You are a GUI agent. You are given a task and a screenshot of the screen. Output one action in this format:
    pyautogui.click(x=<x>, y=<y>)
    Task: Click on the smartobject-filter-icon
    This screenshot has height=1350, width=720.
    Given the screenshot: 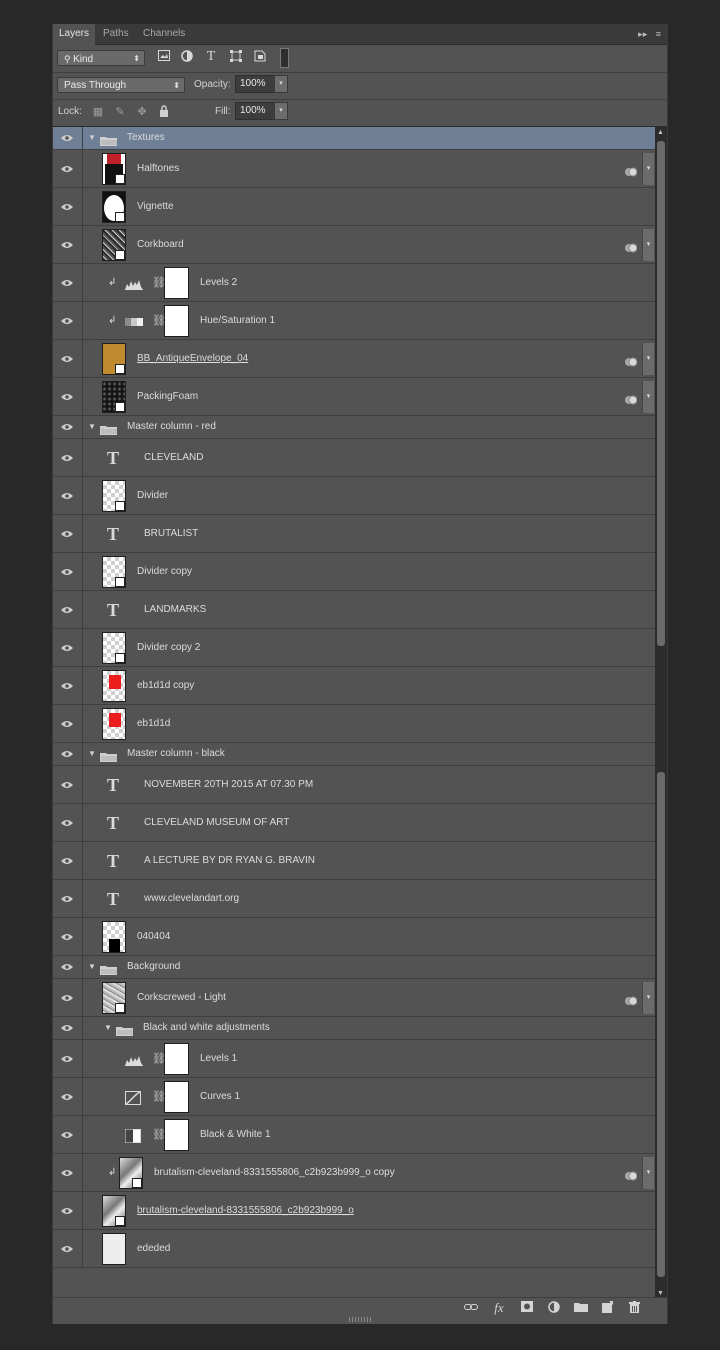 What is the action you would take?
    pyautogui.click(x=260, y=57)
    